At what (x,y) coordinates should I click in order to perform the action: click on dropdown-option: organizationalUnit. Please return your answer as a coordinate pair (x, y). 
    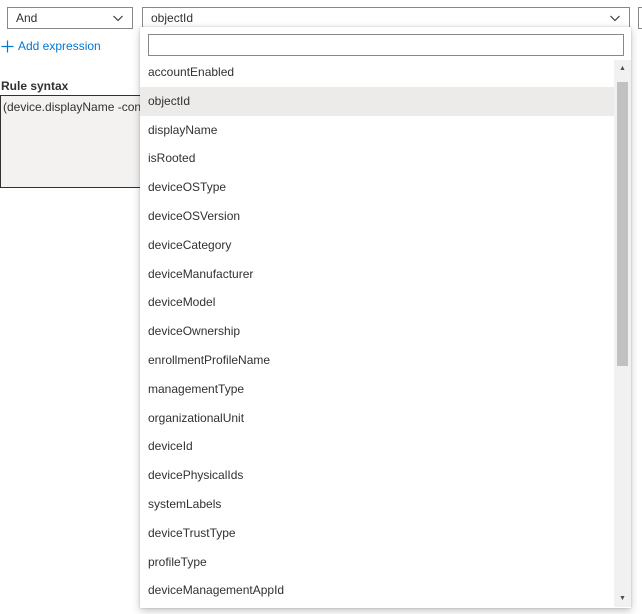
    Looking at the image, I should click on (377, 418).